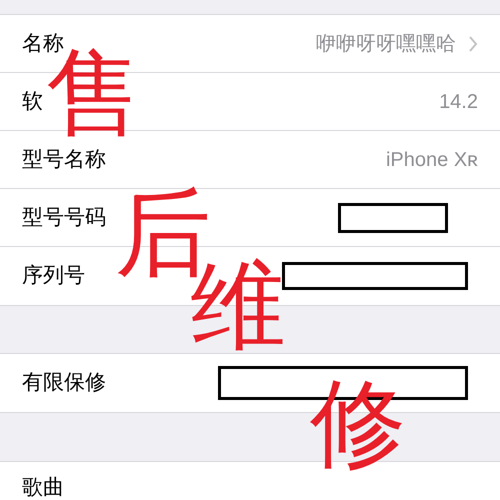 The image size is (500, 500). I want to click on row-value: iPhone Xʀ, so click(432, 160).